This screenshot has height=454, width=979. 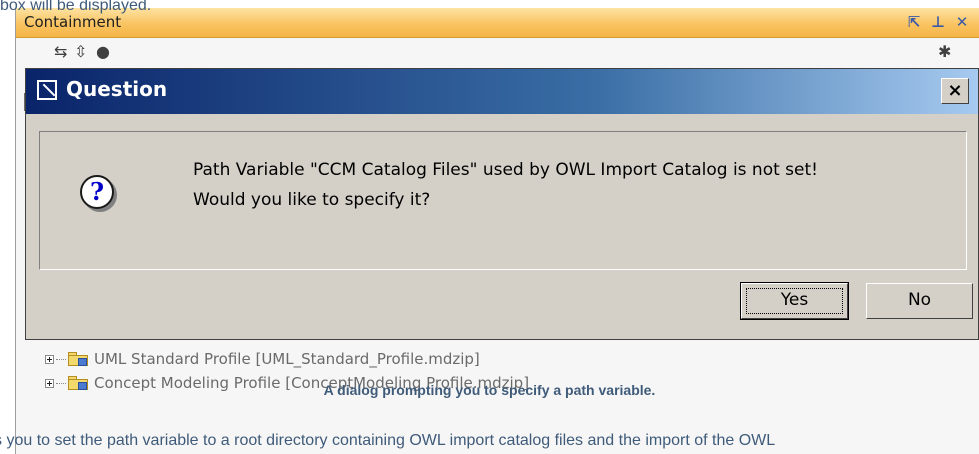 What do you see at coordinates (497, 53) in the screenshot?
I see `panel-toolbar: ⇆ ⇳ ● ✱` at bounding box center [497, 53].